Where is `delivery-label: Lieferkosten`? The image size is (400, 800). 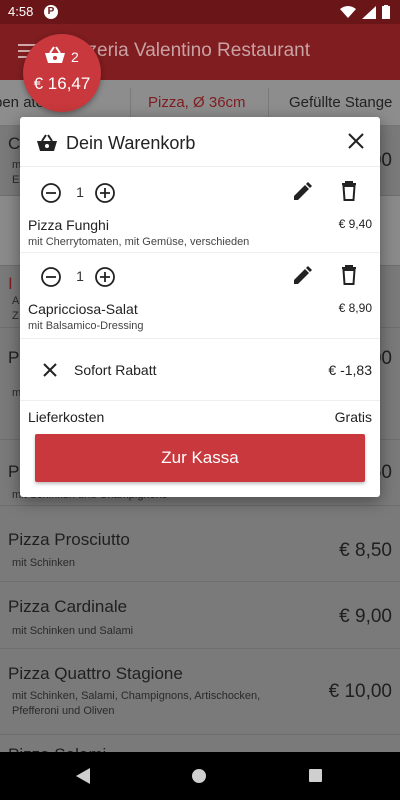
delivery-label: Lieferkosten is located at coordinates (66, 417).